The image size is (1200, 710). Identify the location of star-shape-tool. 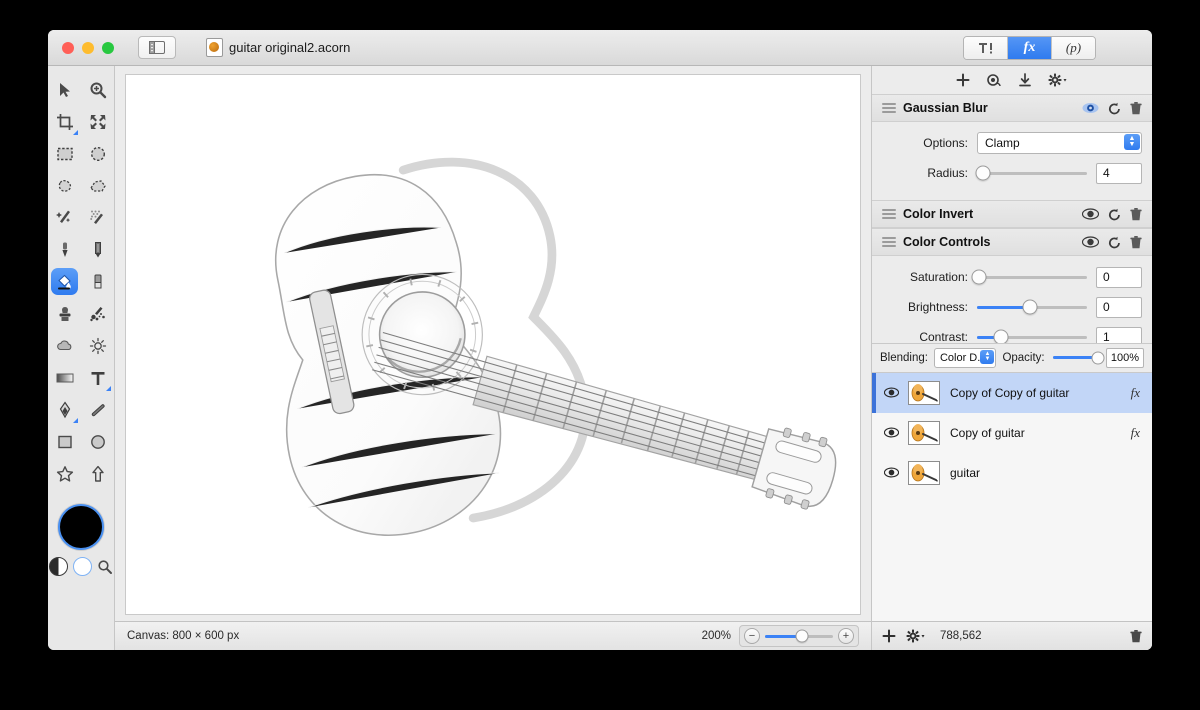
(64, 474).